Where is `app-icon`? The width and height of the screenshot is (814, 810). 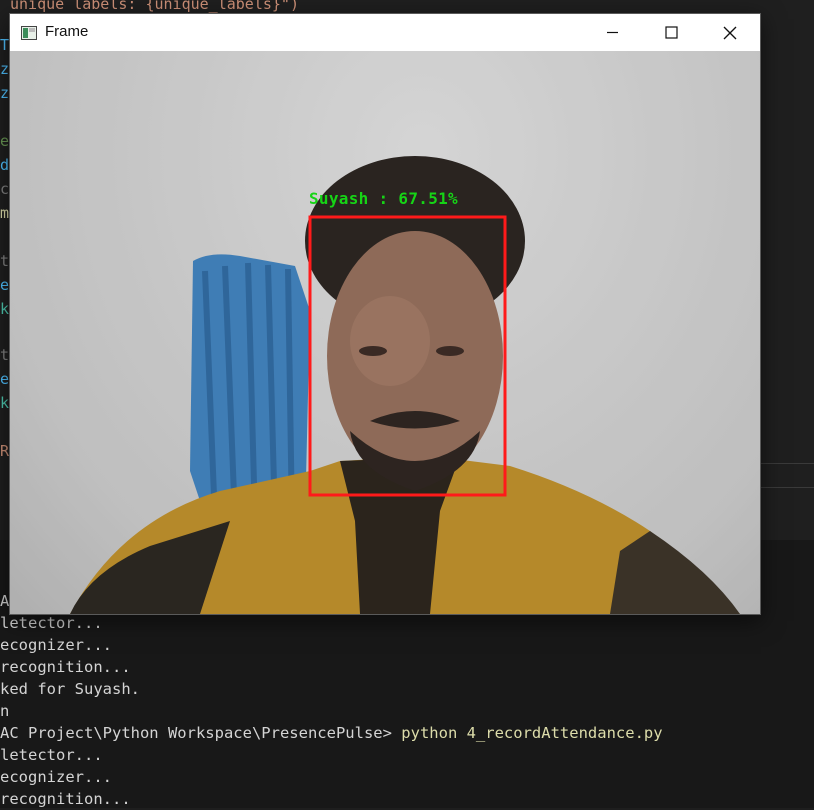 app-icon is located at coordinates (29, 33).